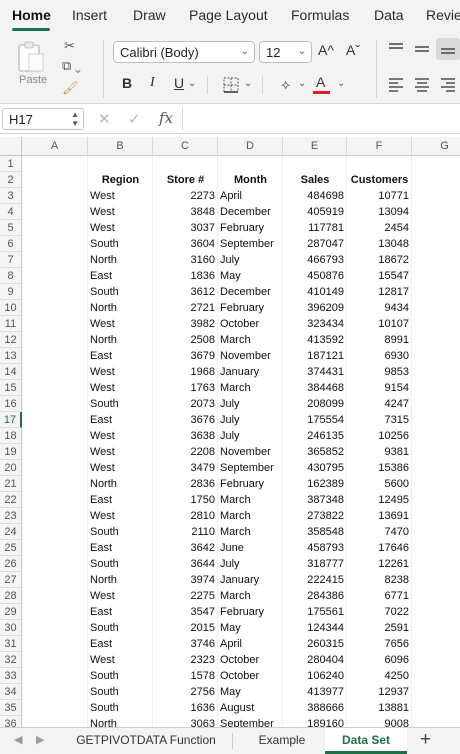  What do you see at coordinates (314, 516) in the screenshot?
I see `table-cell: 273822` at bounding box center [314, 516].